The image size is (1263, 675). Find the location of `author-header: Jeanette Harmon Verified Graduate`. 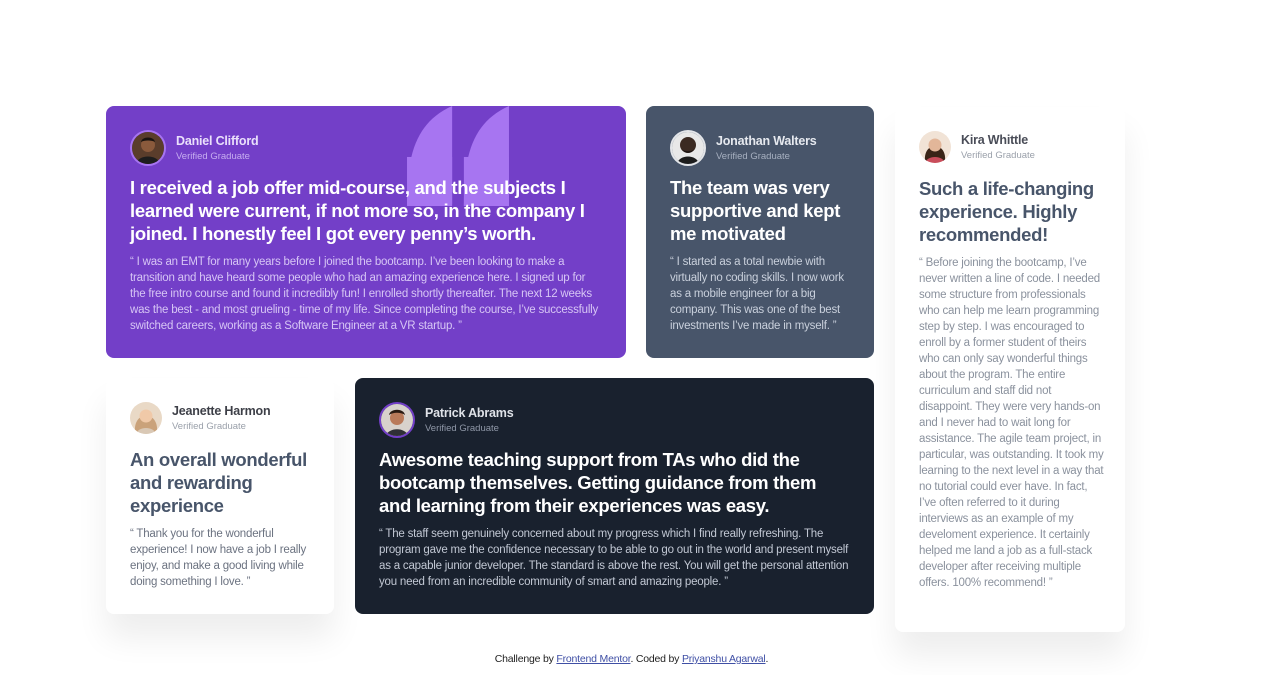

author-header: Jeanette Harmon Verified Graduate is located at coordinates (200, 418).